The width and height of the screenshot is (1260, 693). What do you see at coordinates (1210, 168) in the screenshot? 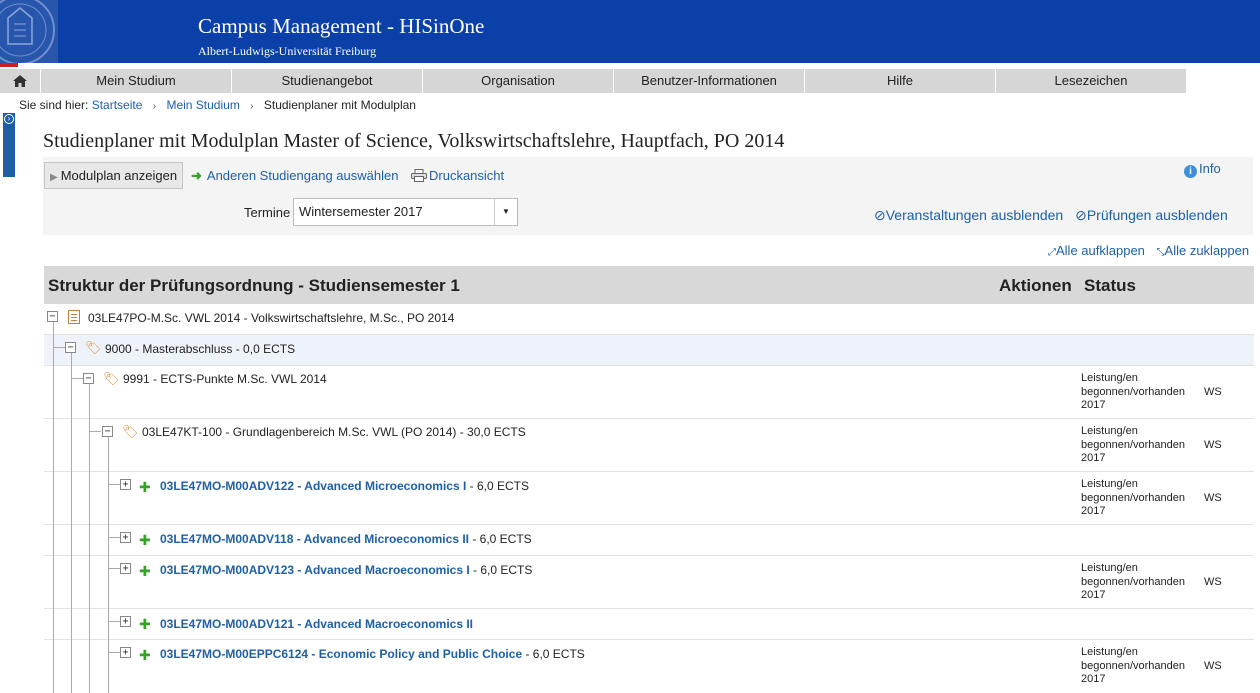
I see `info-label: Info` at bounding box center [1210, 168].